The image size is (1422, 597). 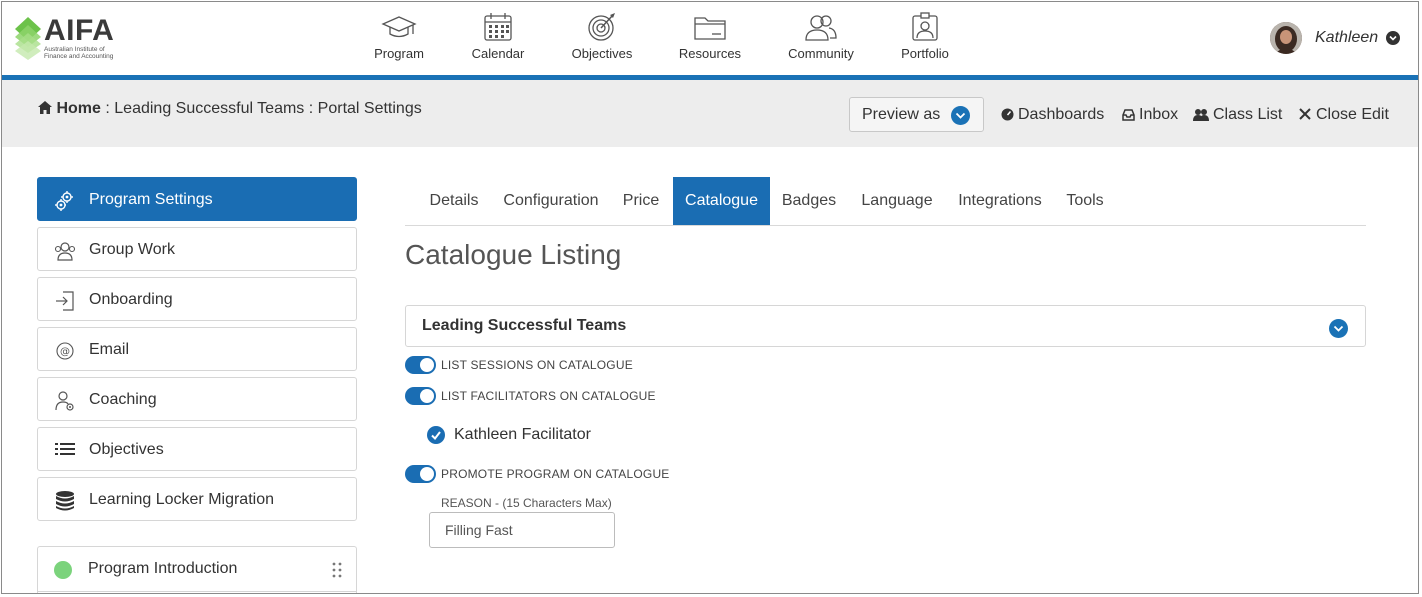 What do you see at coordinates (45, 107) in the screenshot?
I see `home-icon` at bounding box center [45, 107].